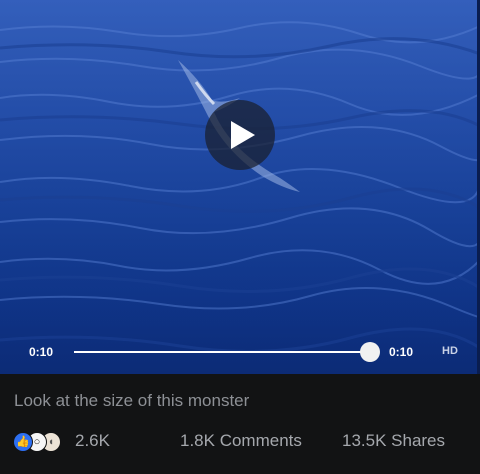 The height and width of the screenshot is (474, 480). Describe the element at coordinates (450, 351) in the screenshot. I see `hd-quality-toggle: HD` at that location.